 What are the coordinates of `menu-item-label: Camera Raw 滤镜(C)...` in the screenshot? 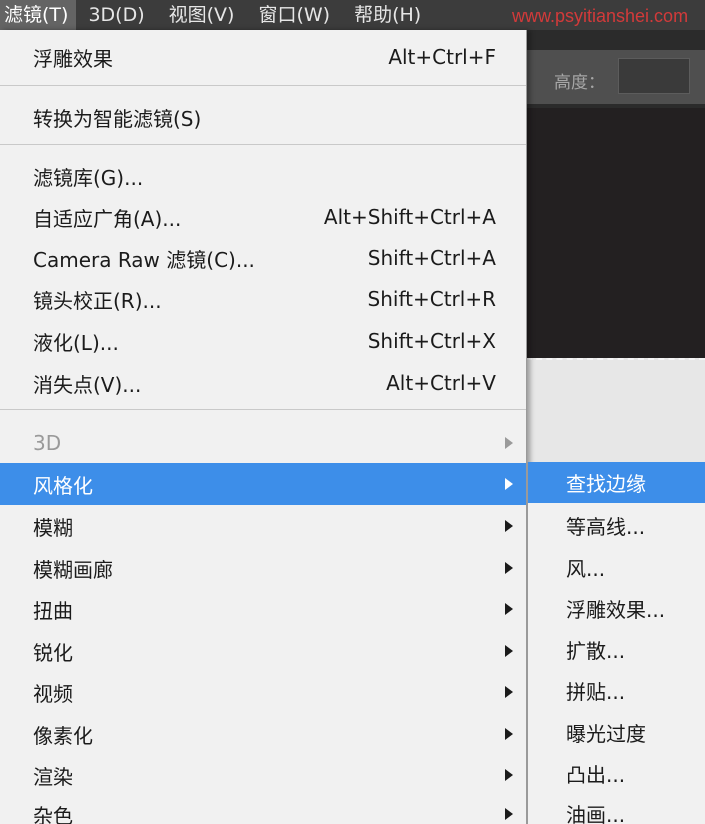 It's located at (144, 259).